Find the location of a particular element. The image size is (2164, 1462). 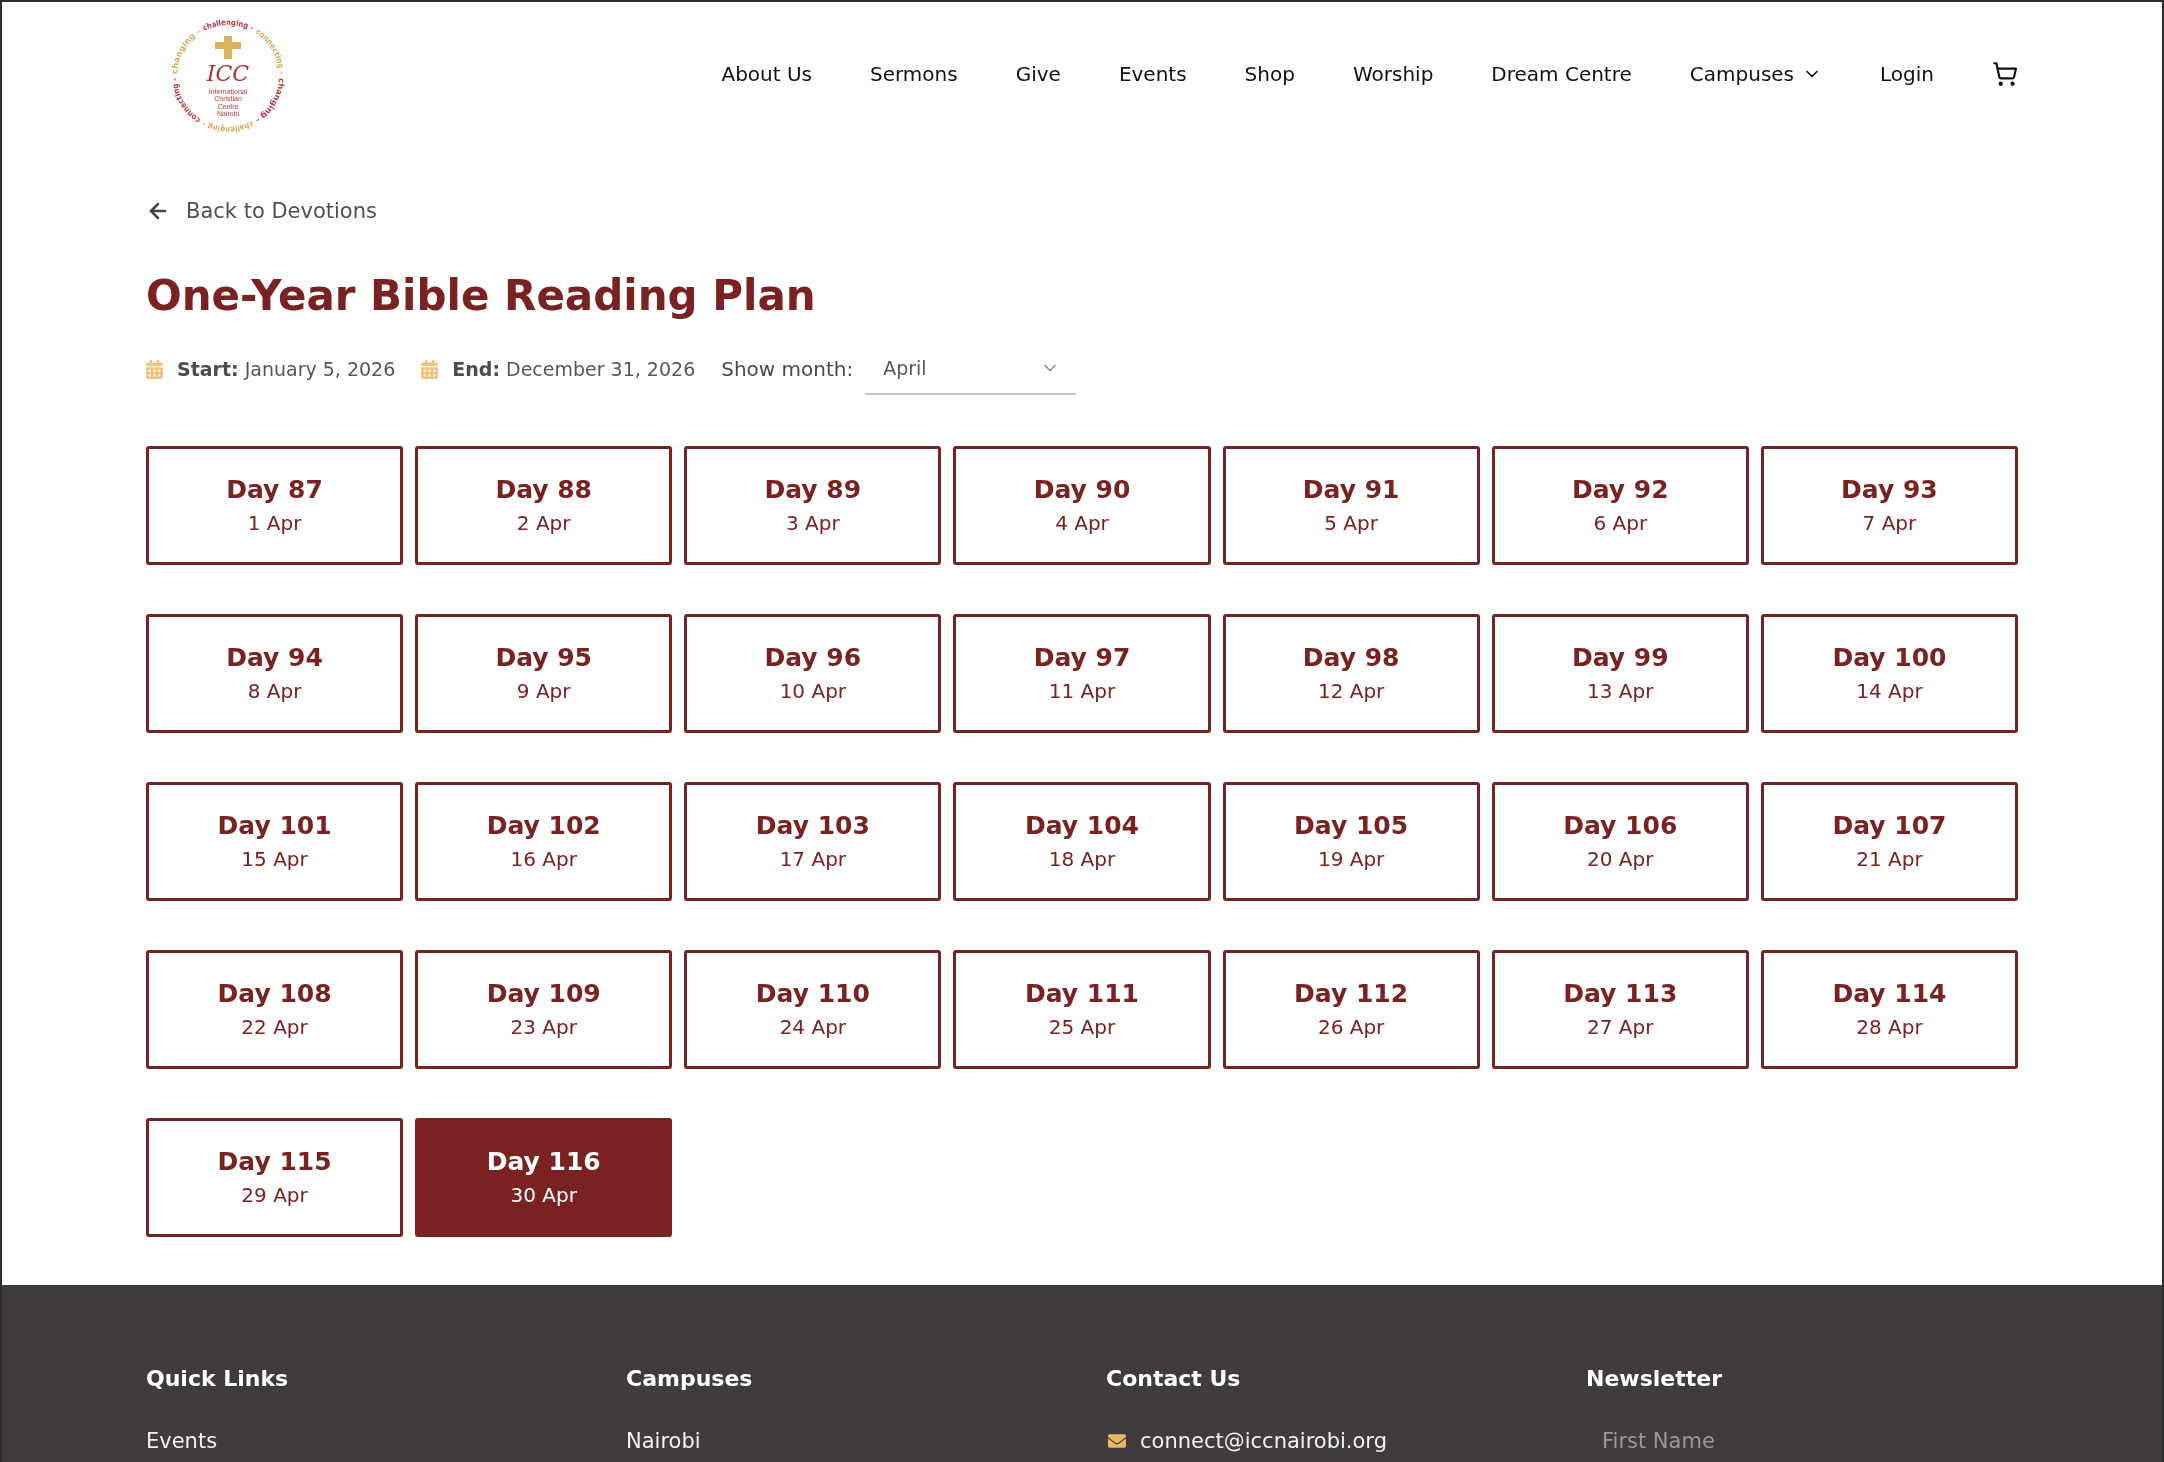

month-select: April is located at coordinates (971, 369).